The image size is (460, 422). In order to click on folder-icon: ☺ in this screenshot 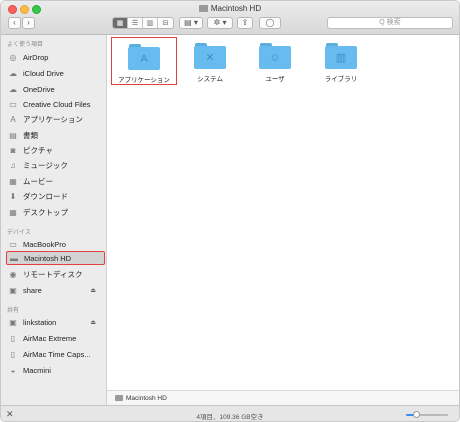, I will do `click(275, 56)`.